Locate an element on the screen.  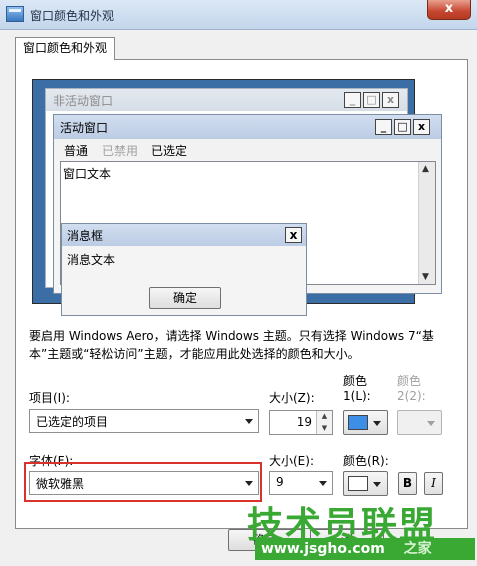
active-window-controls: _ □ x is located at coordinates (402, 127).